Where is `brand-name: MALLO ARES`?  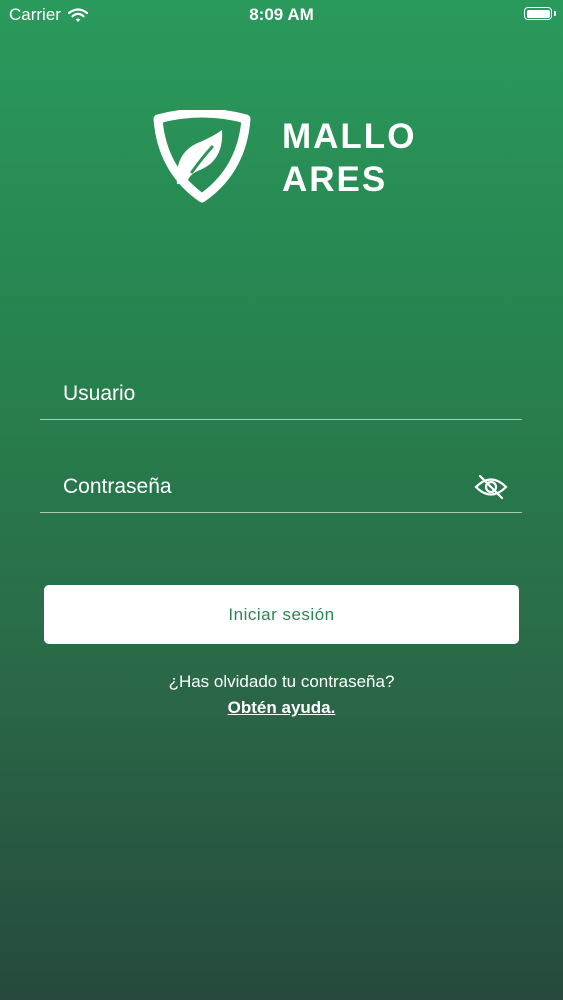
brand-name: MALLO ARES is located at coordinates (349, 158).